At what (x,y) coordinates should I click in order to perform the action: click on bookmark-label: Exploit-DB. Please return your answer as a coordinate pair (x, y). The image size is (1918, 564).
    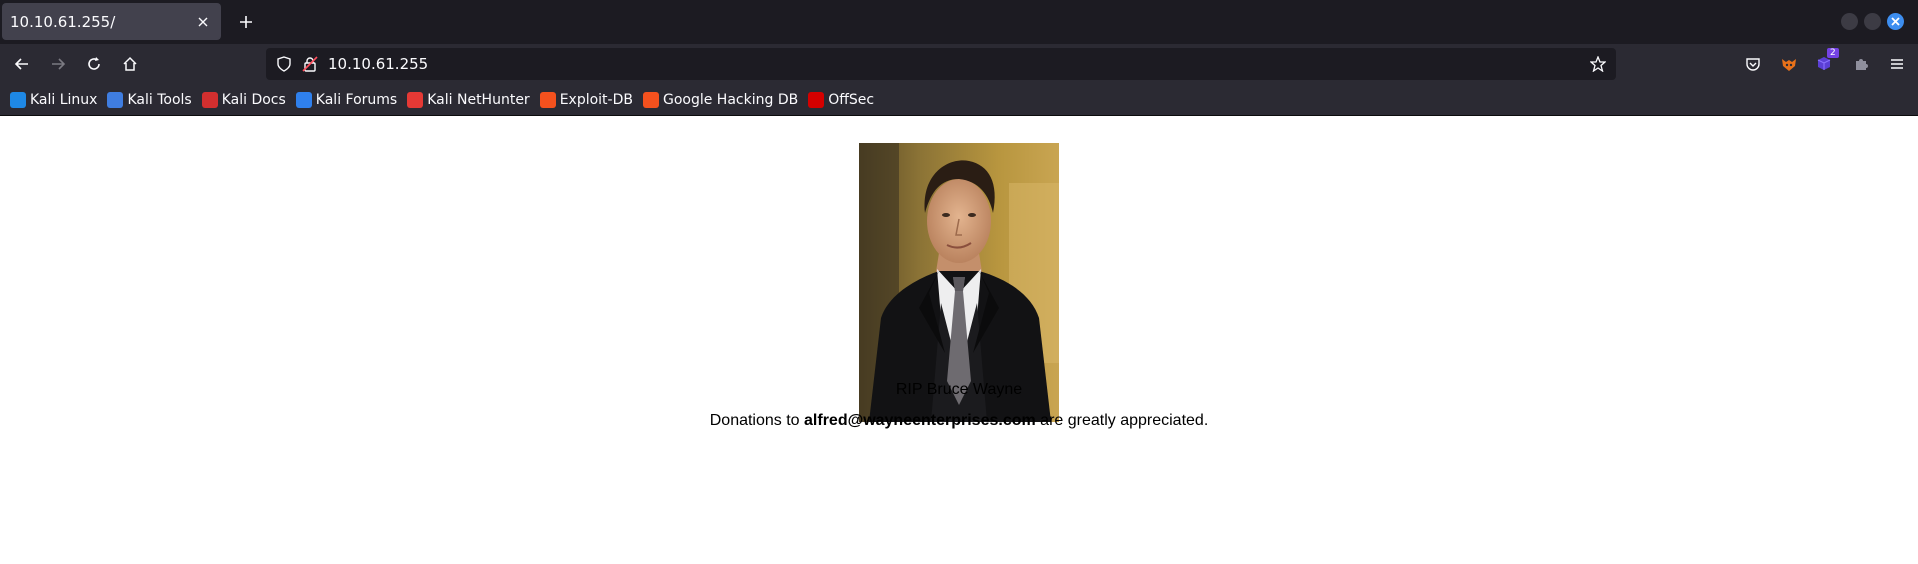
    Looking at the image, I should click on (596, 99).